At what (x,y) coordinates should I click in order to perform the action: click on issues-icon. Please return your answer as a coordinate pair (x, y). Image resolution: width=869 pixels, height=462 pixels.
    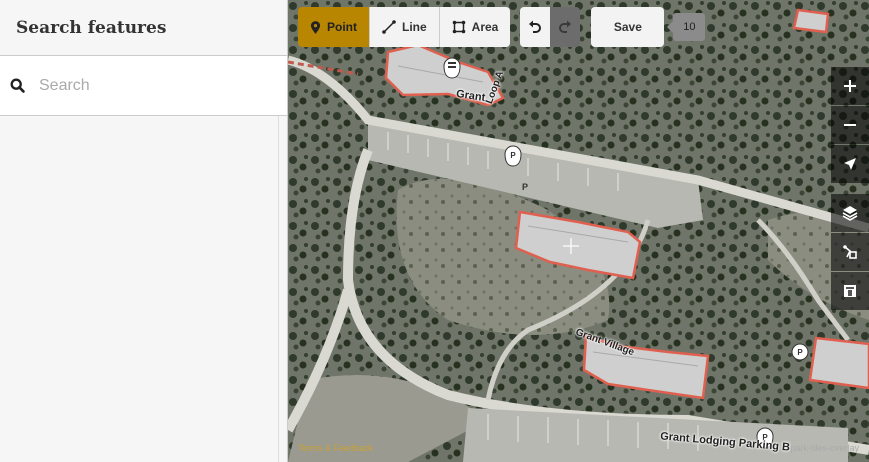
    Looking at the image, I should click on (850, 291).